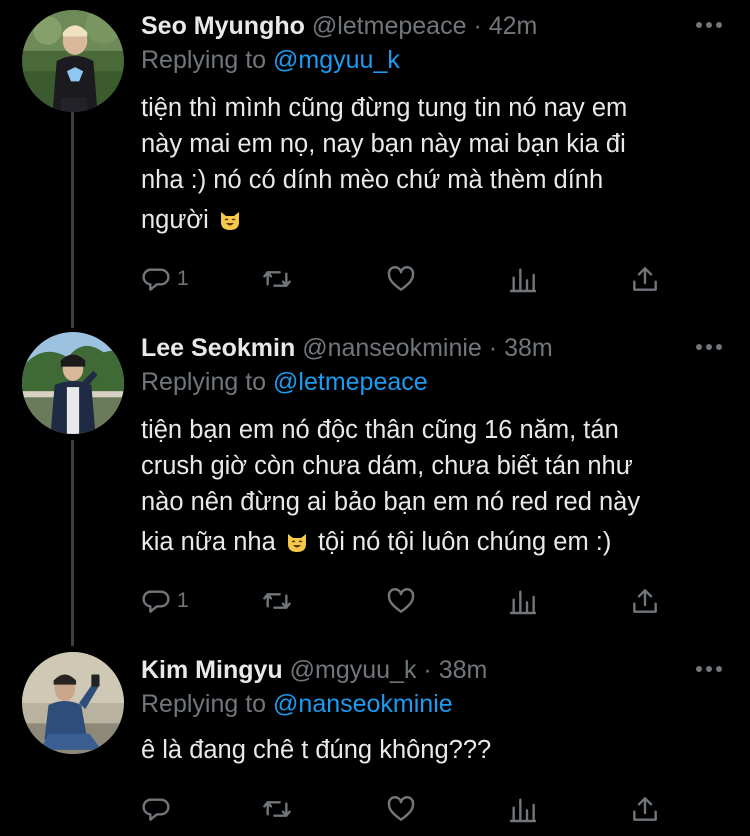 This screenshot has height=836, width=750. I want to click on tweet-header: Seo Myungho @letmepeace · 42m, so click(435, 26).